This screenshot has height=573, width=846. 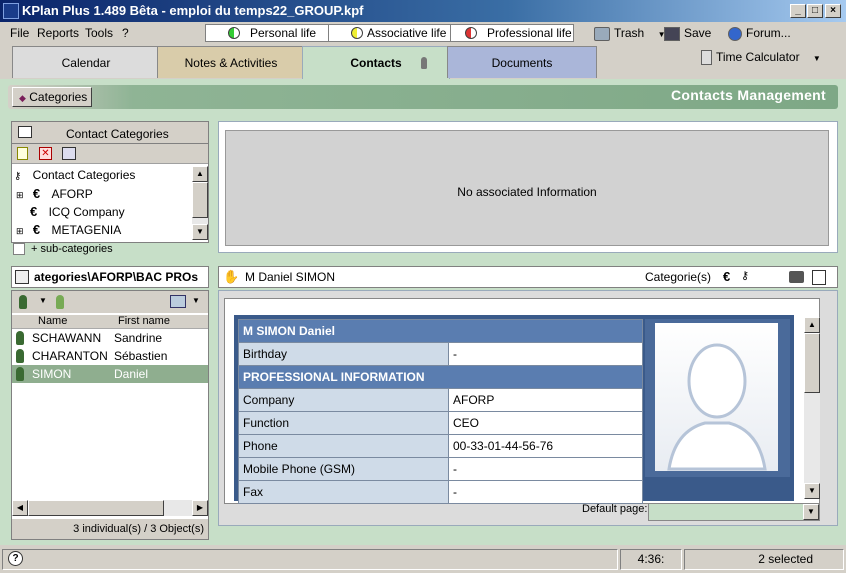 What do you see at coordinates (58, 97) in the screenshot?
I see `categories-button-label: Categories` at bounding box center [58, 97].